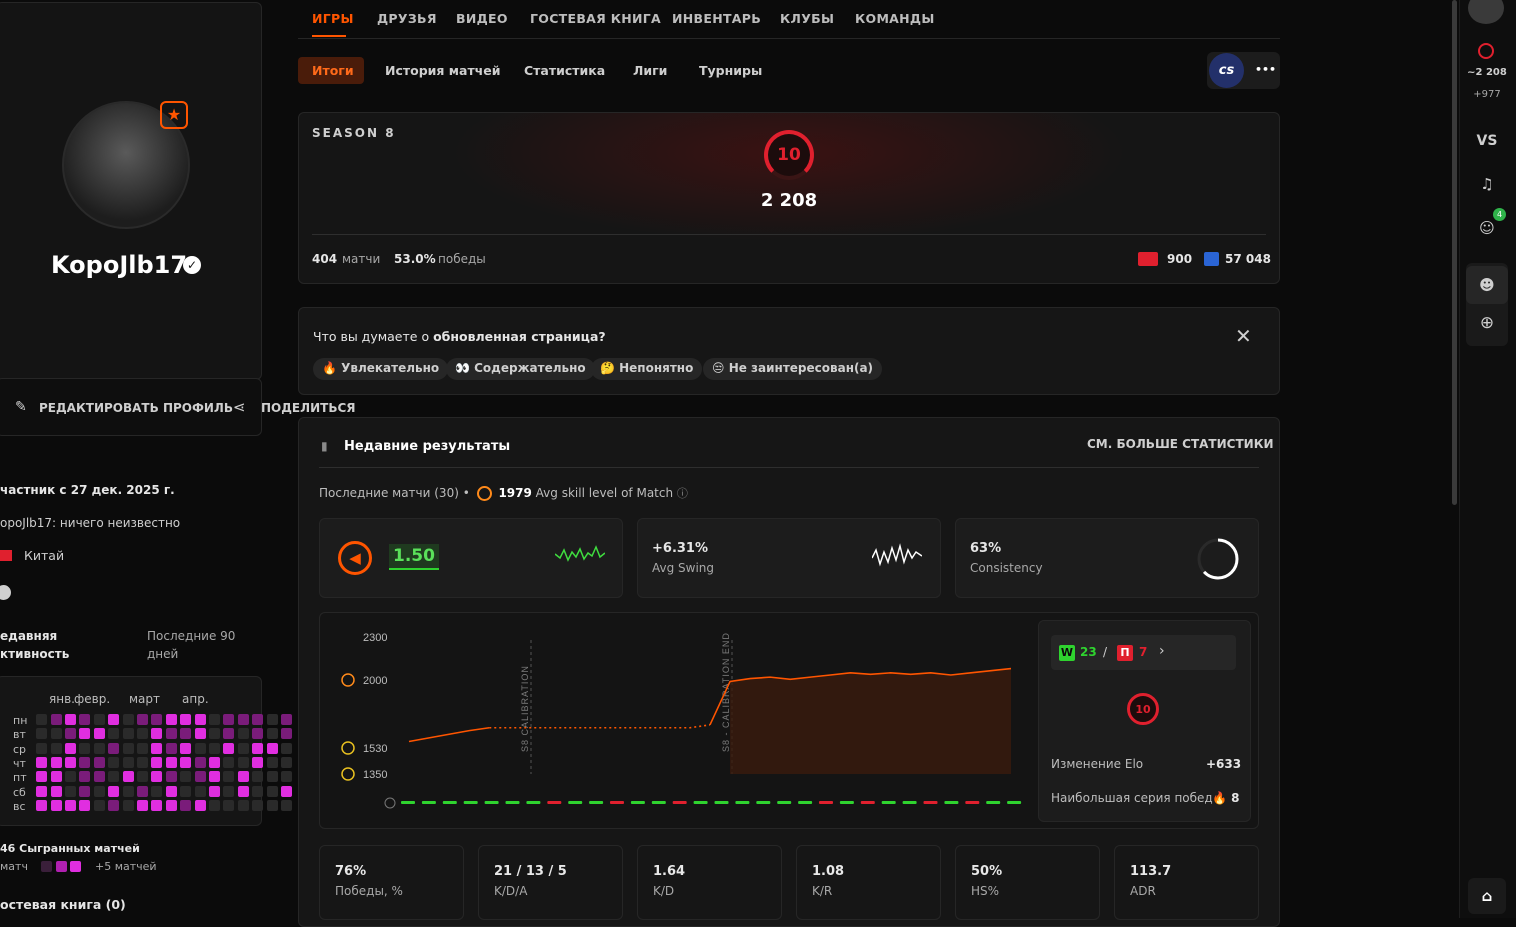 The image size is (1516, 927). I want to click on party-icon: ☻, so click(1487, 285).